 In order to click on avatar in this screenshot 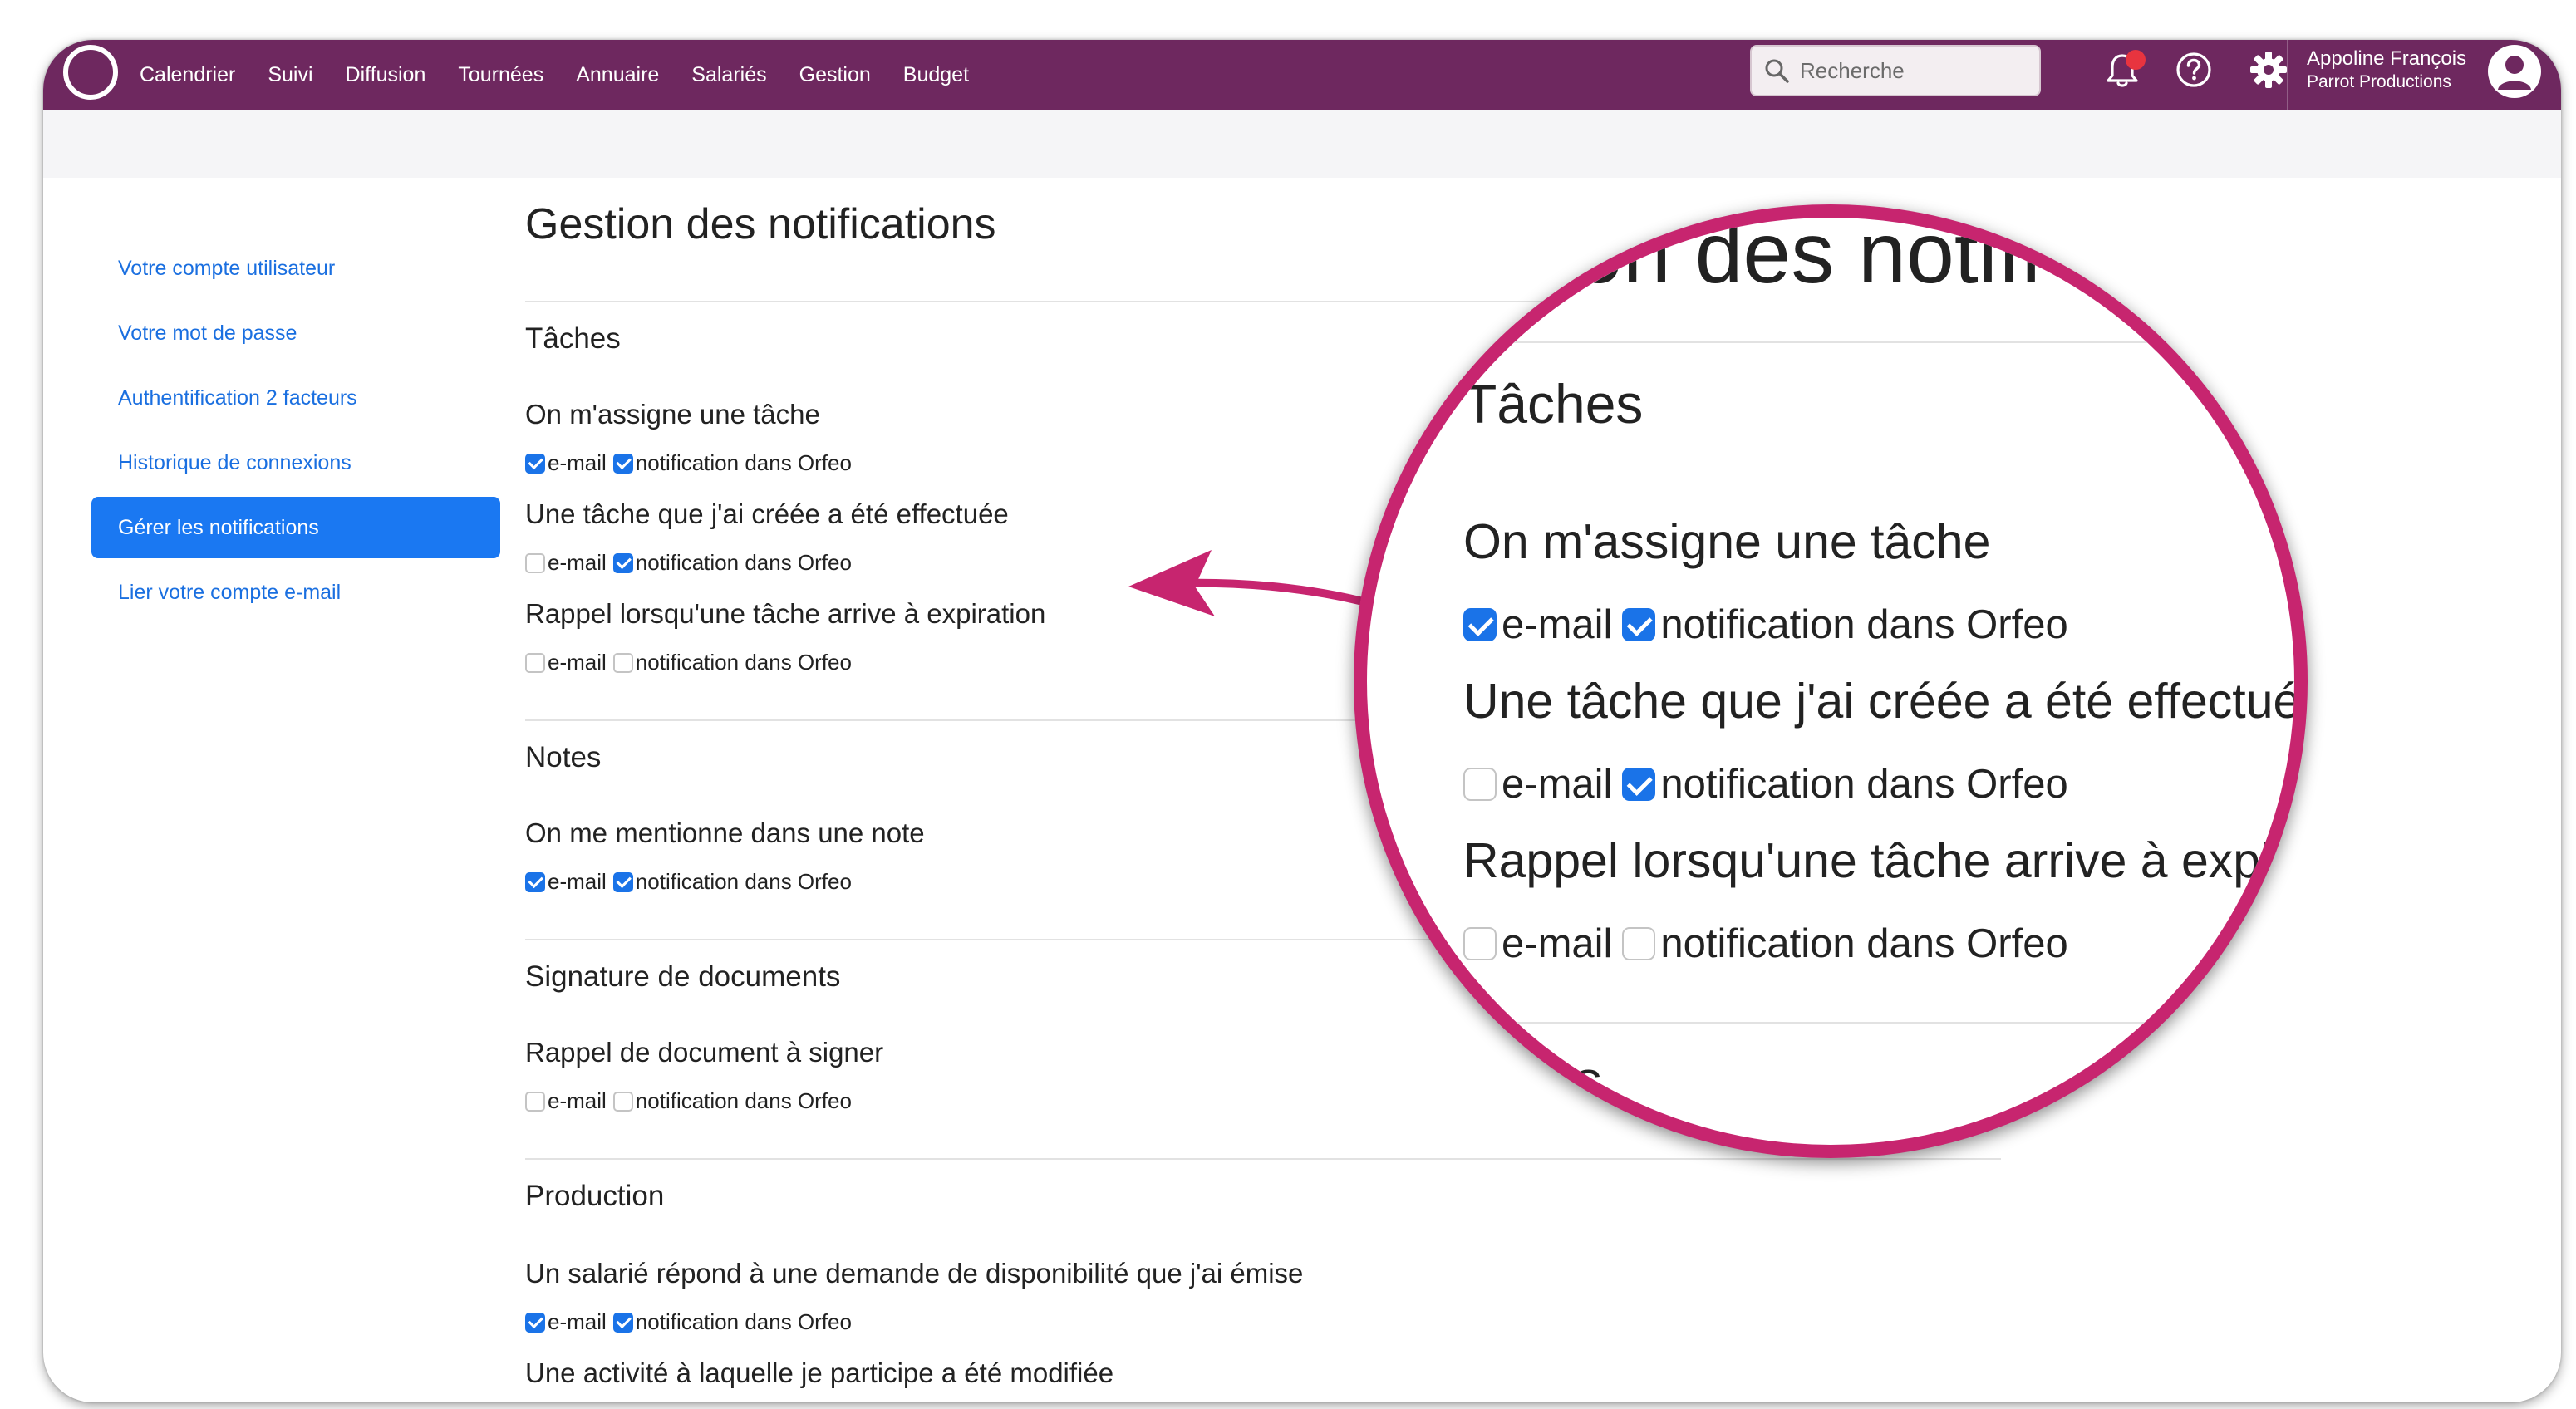, I will do `click(2514, 71)`.